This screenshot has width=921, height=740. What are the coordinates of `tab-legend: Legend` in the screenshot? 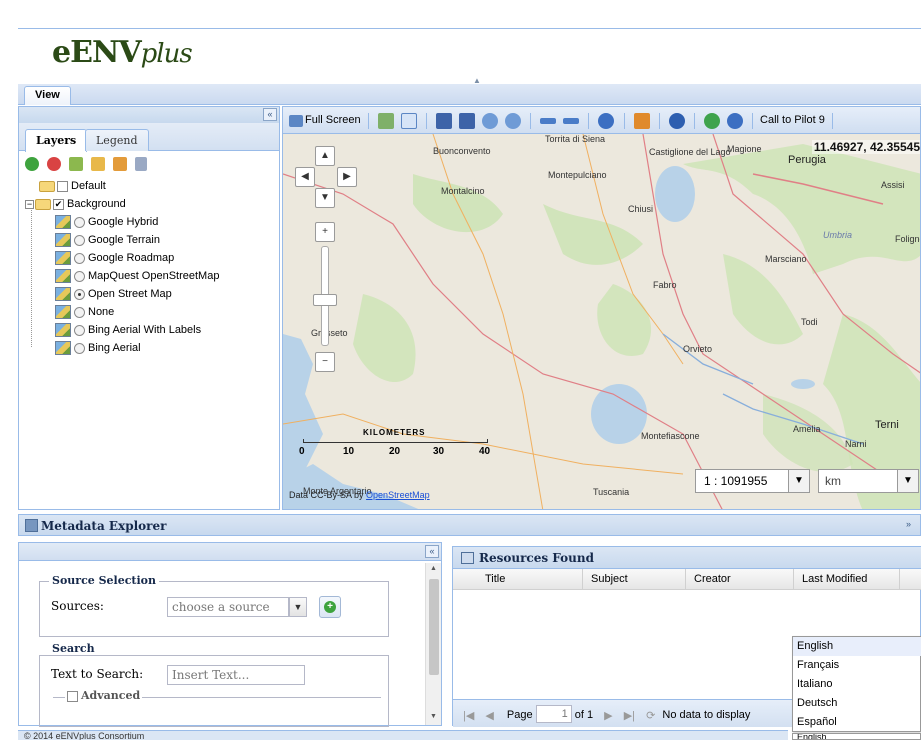 It's located at (117, 140).